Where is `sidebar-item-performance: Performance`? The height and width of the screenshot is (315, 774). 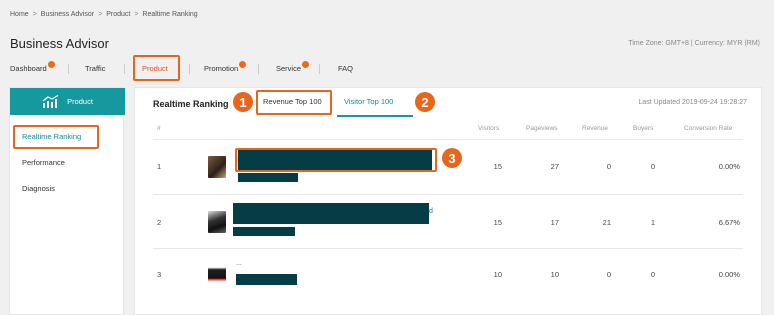 sidebar-item-performance: Performance is located at coordinates (43, 162).